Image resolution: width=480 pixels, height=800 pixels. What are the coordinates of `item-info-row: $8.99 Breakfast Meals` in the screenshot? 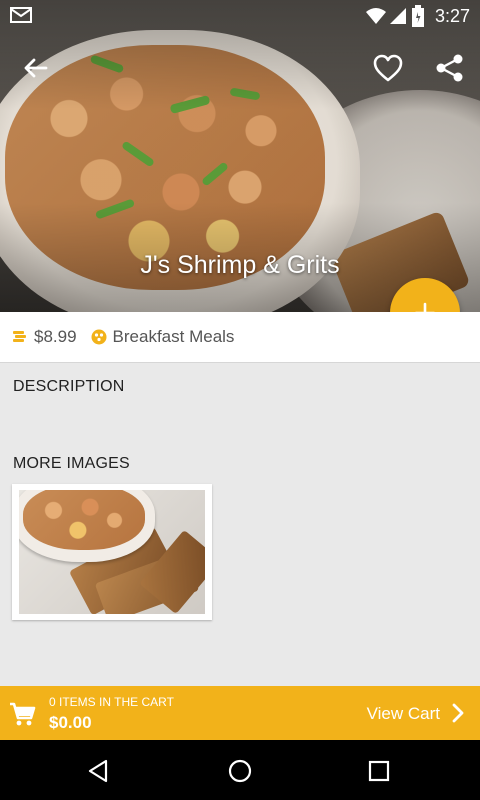 It's located at (240, 337).